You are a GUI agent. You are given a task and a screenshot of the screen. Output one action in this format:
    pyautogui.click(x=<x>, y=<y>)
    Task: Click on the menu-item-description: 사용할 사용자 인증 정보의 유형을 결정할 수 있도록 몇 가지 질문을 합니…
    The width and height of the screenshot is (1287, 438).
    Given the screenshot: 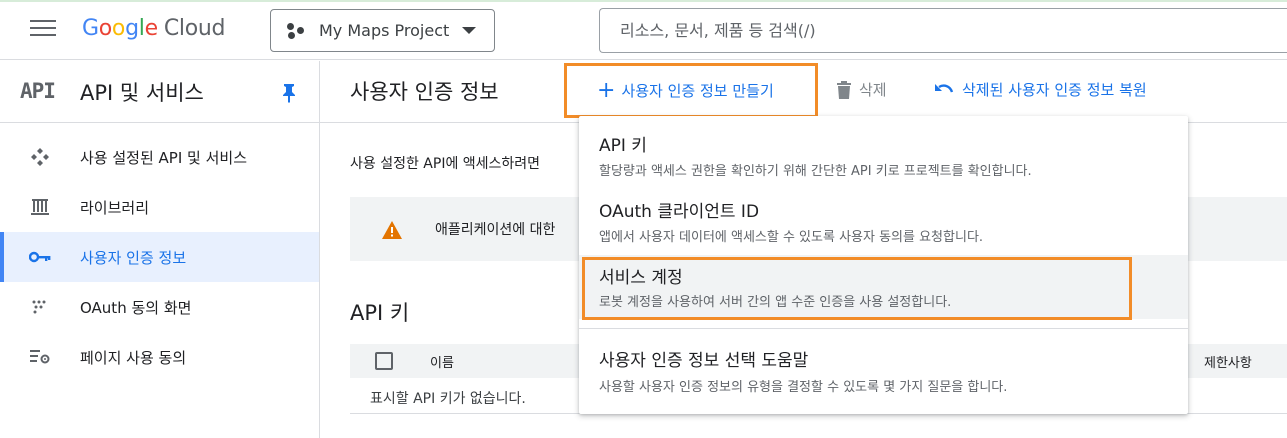 What is the action you would take?
    pyautogui.click(x=803, y=387)
    